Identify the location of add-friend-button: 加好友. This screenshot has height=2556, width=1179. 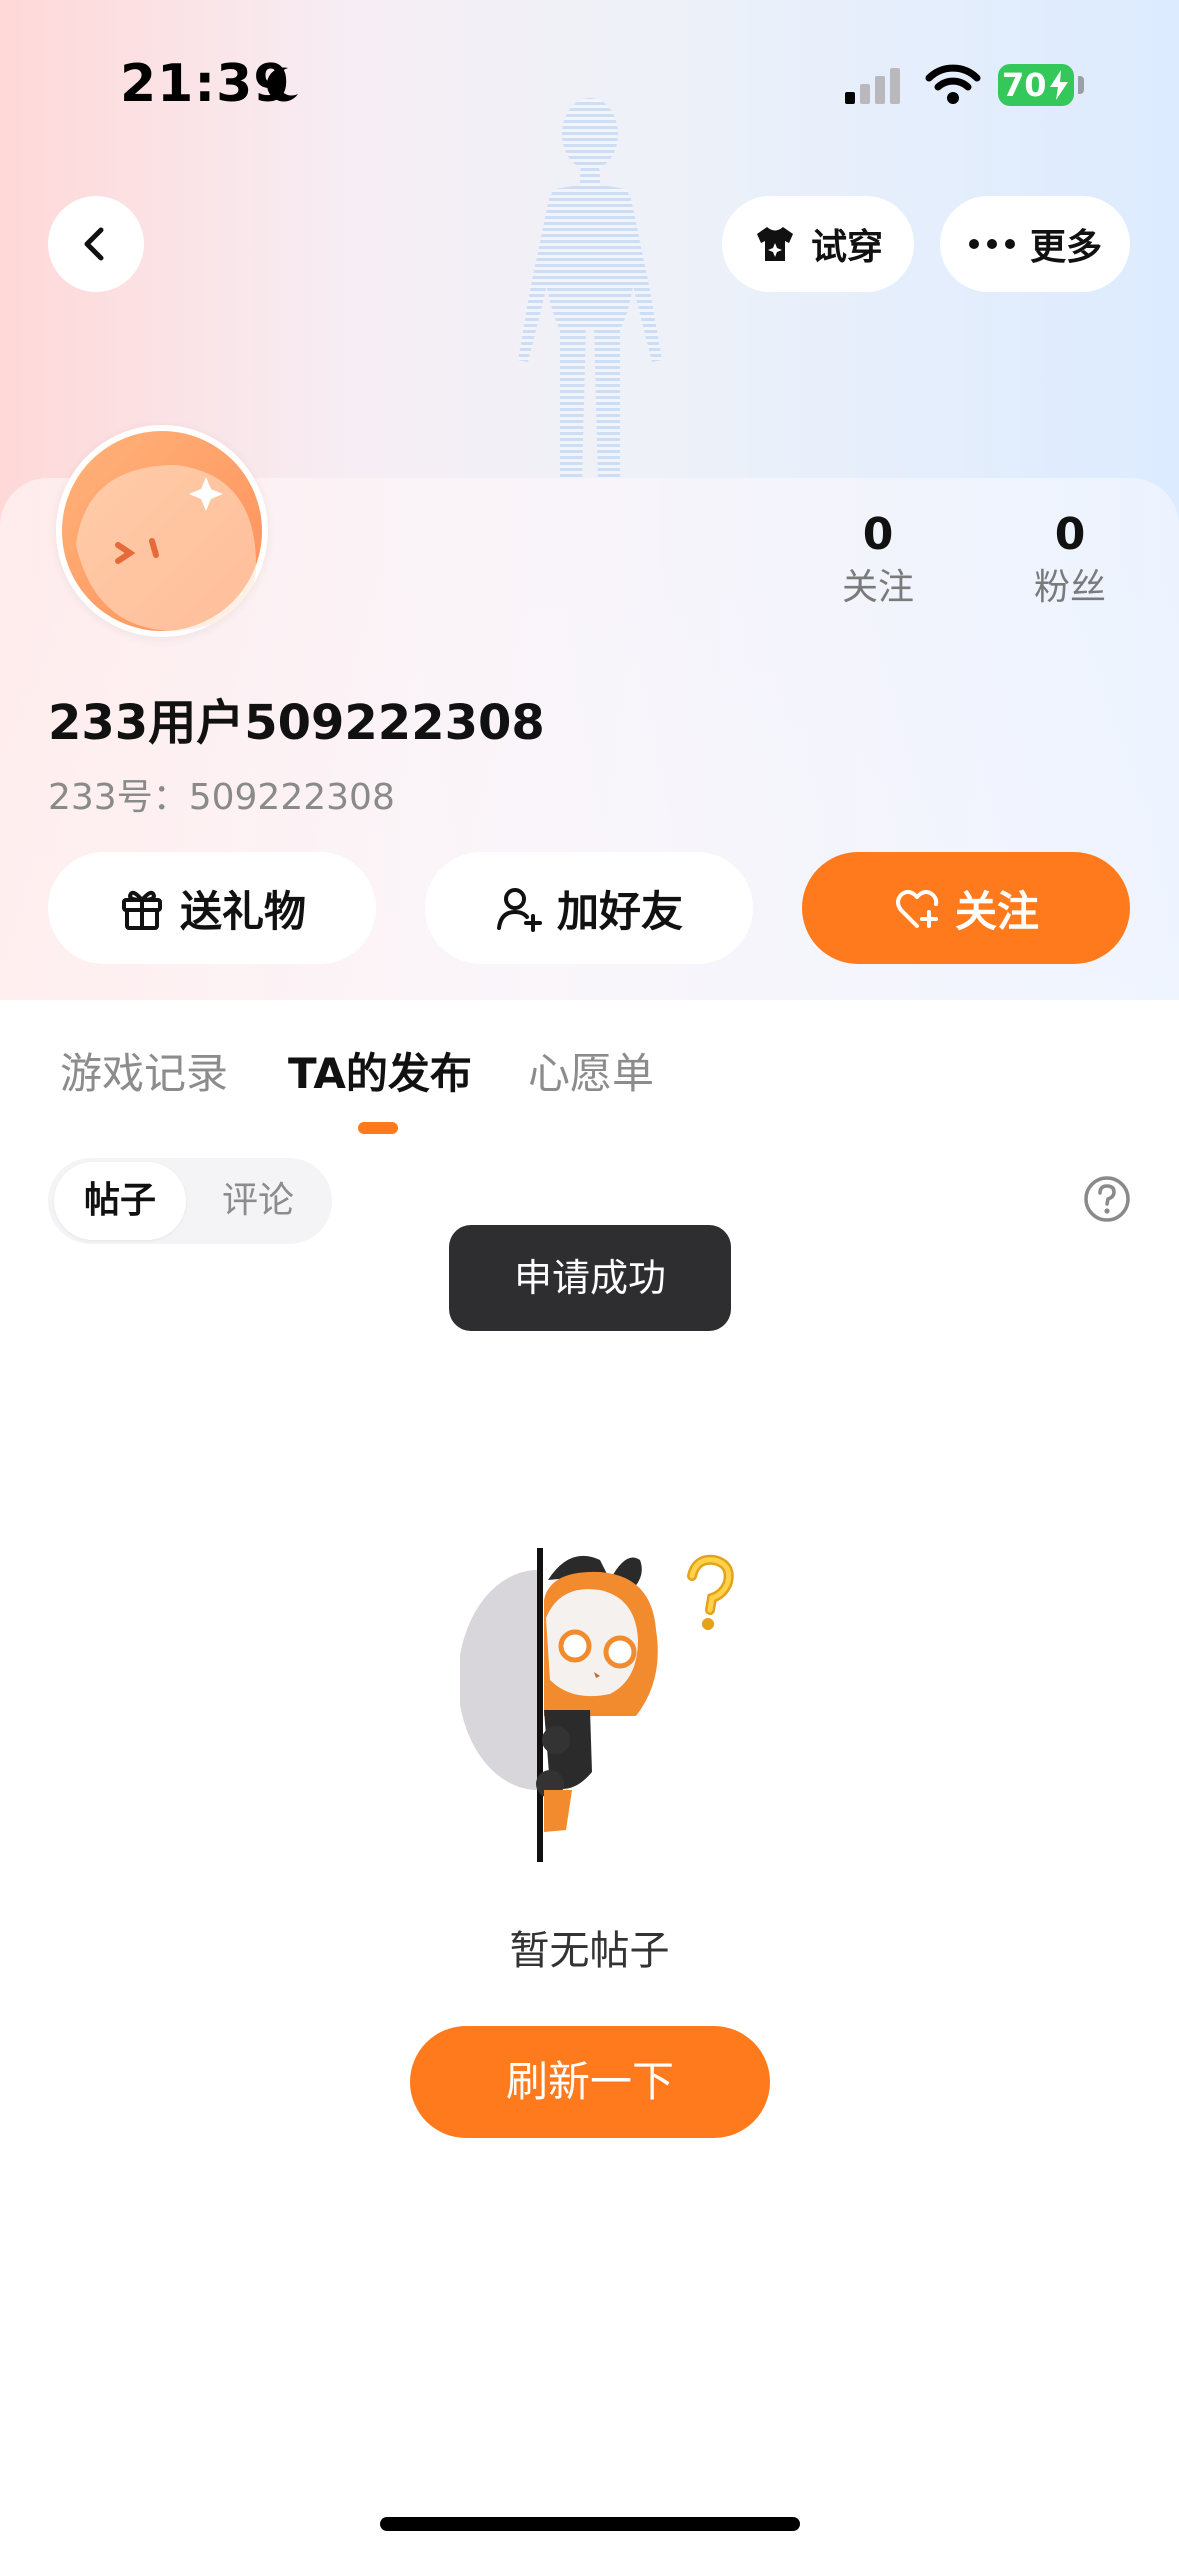
(589, 908).